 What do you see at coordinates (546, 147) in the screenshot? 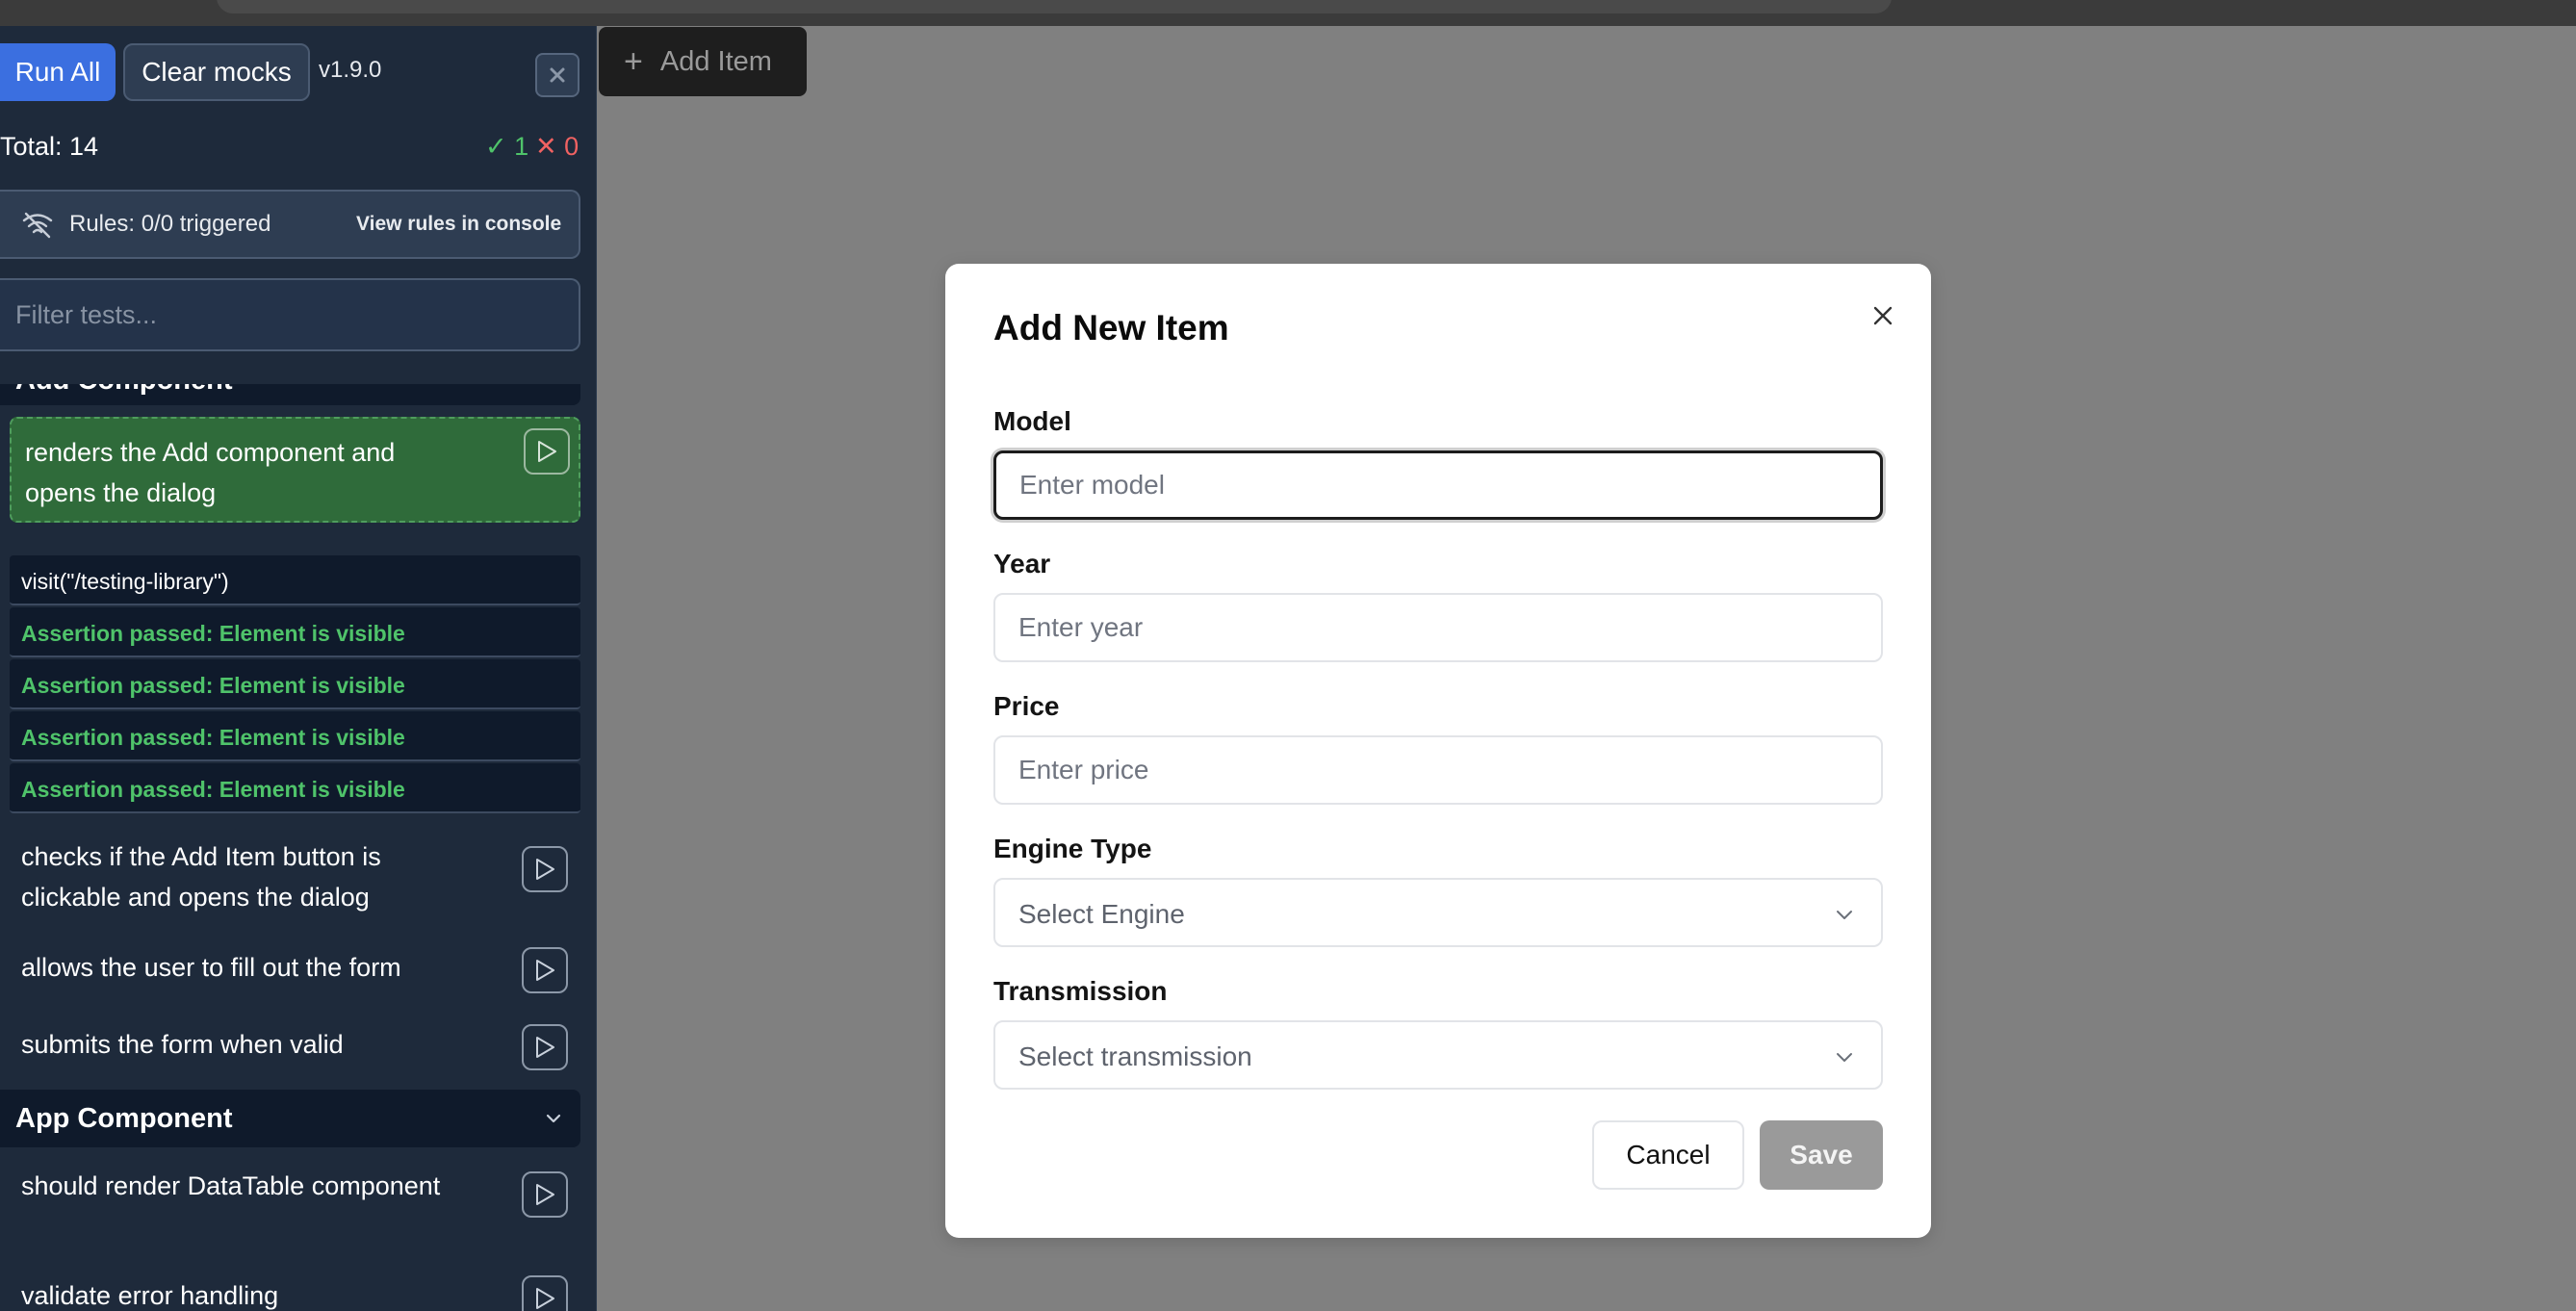
I see `cross-icon: ✕` at bounding box center [546, 147].